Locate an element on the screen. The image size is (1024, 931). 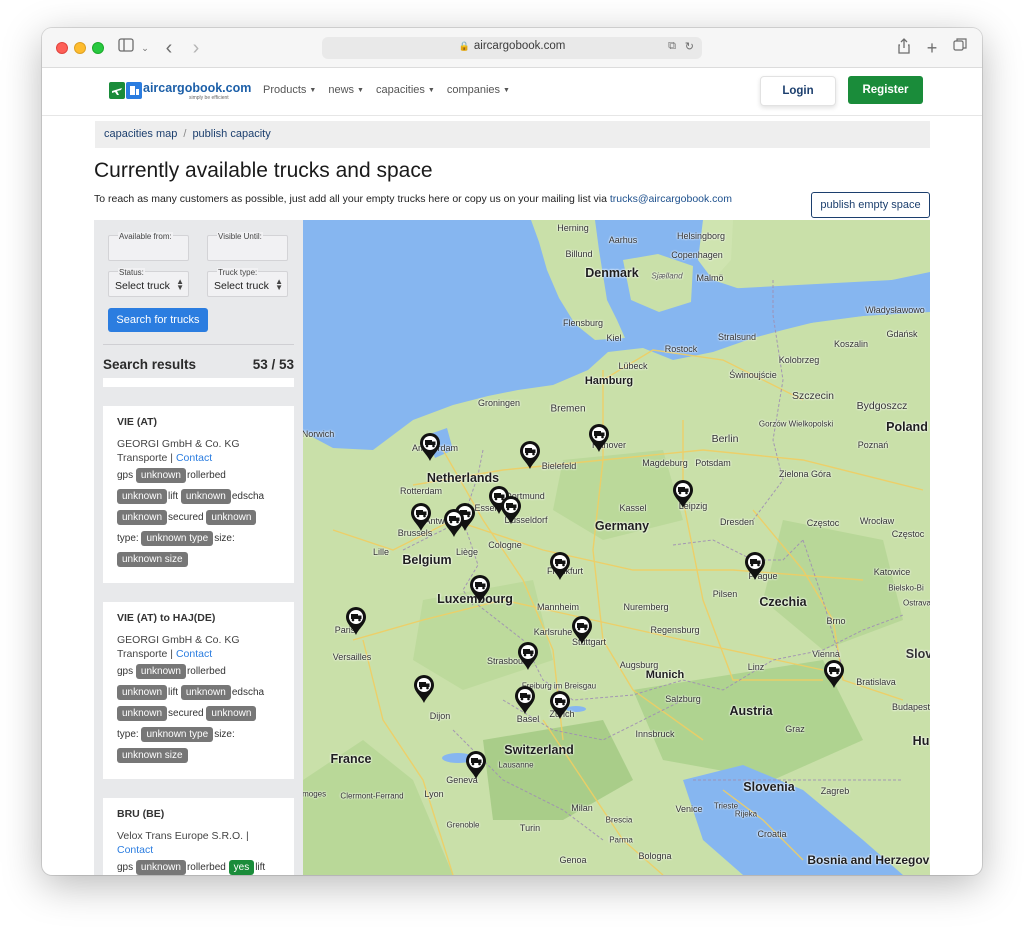
map-label: Belgium is located at coordinates (427, 560).